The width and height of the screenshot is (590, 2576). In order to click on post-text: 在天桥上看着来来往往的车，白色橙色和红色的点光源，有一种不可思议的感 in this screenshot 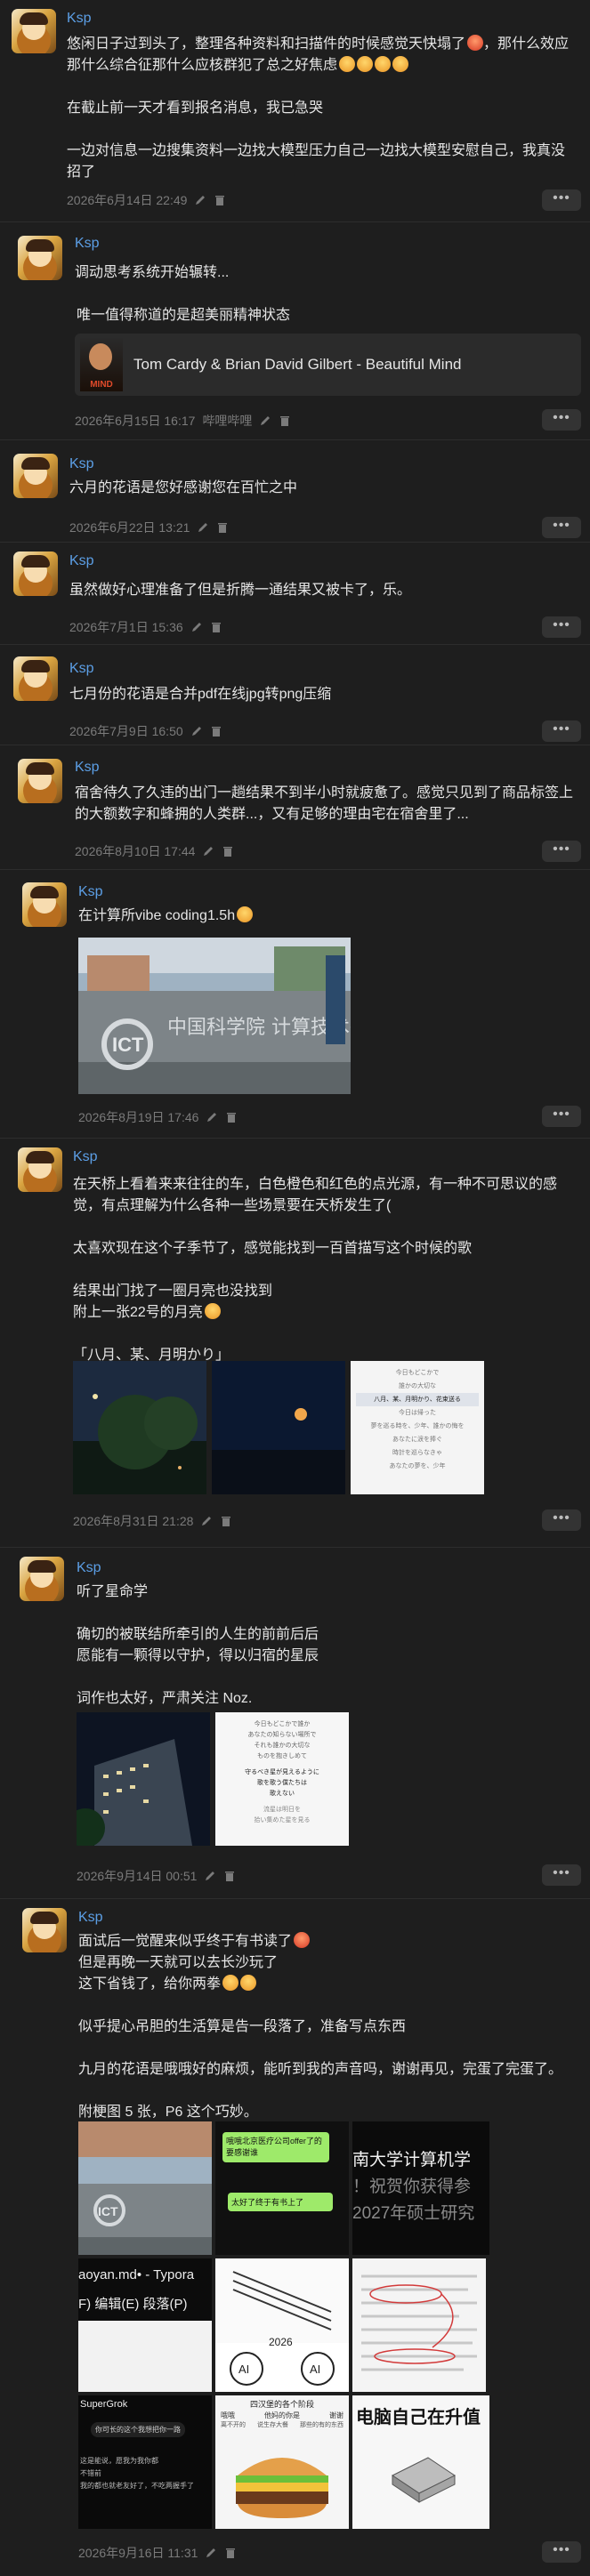, I will do `click(315, 1184)`.